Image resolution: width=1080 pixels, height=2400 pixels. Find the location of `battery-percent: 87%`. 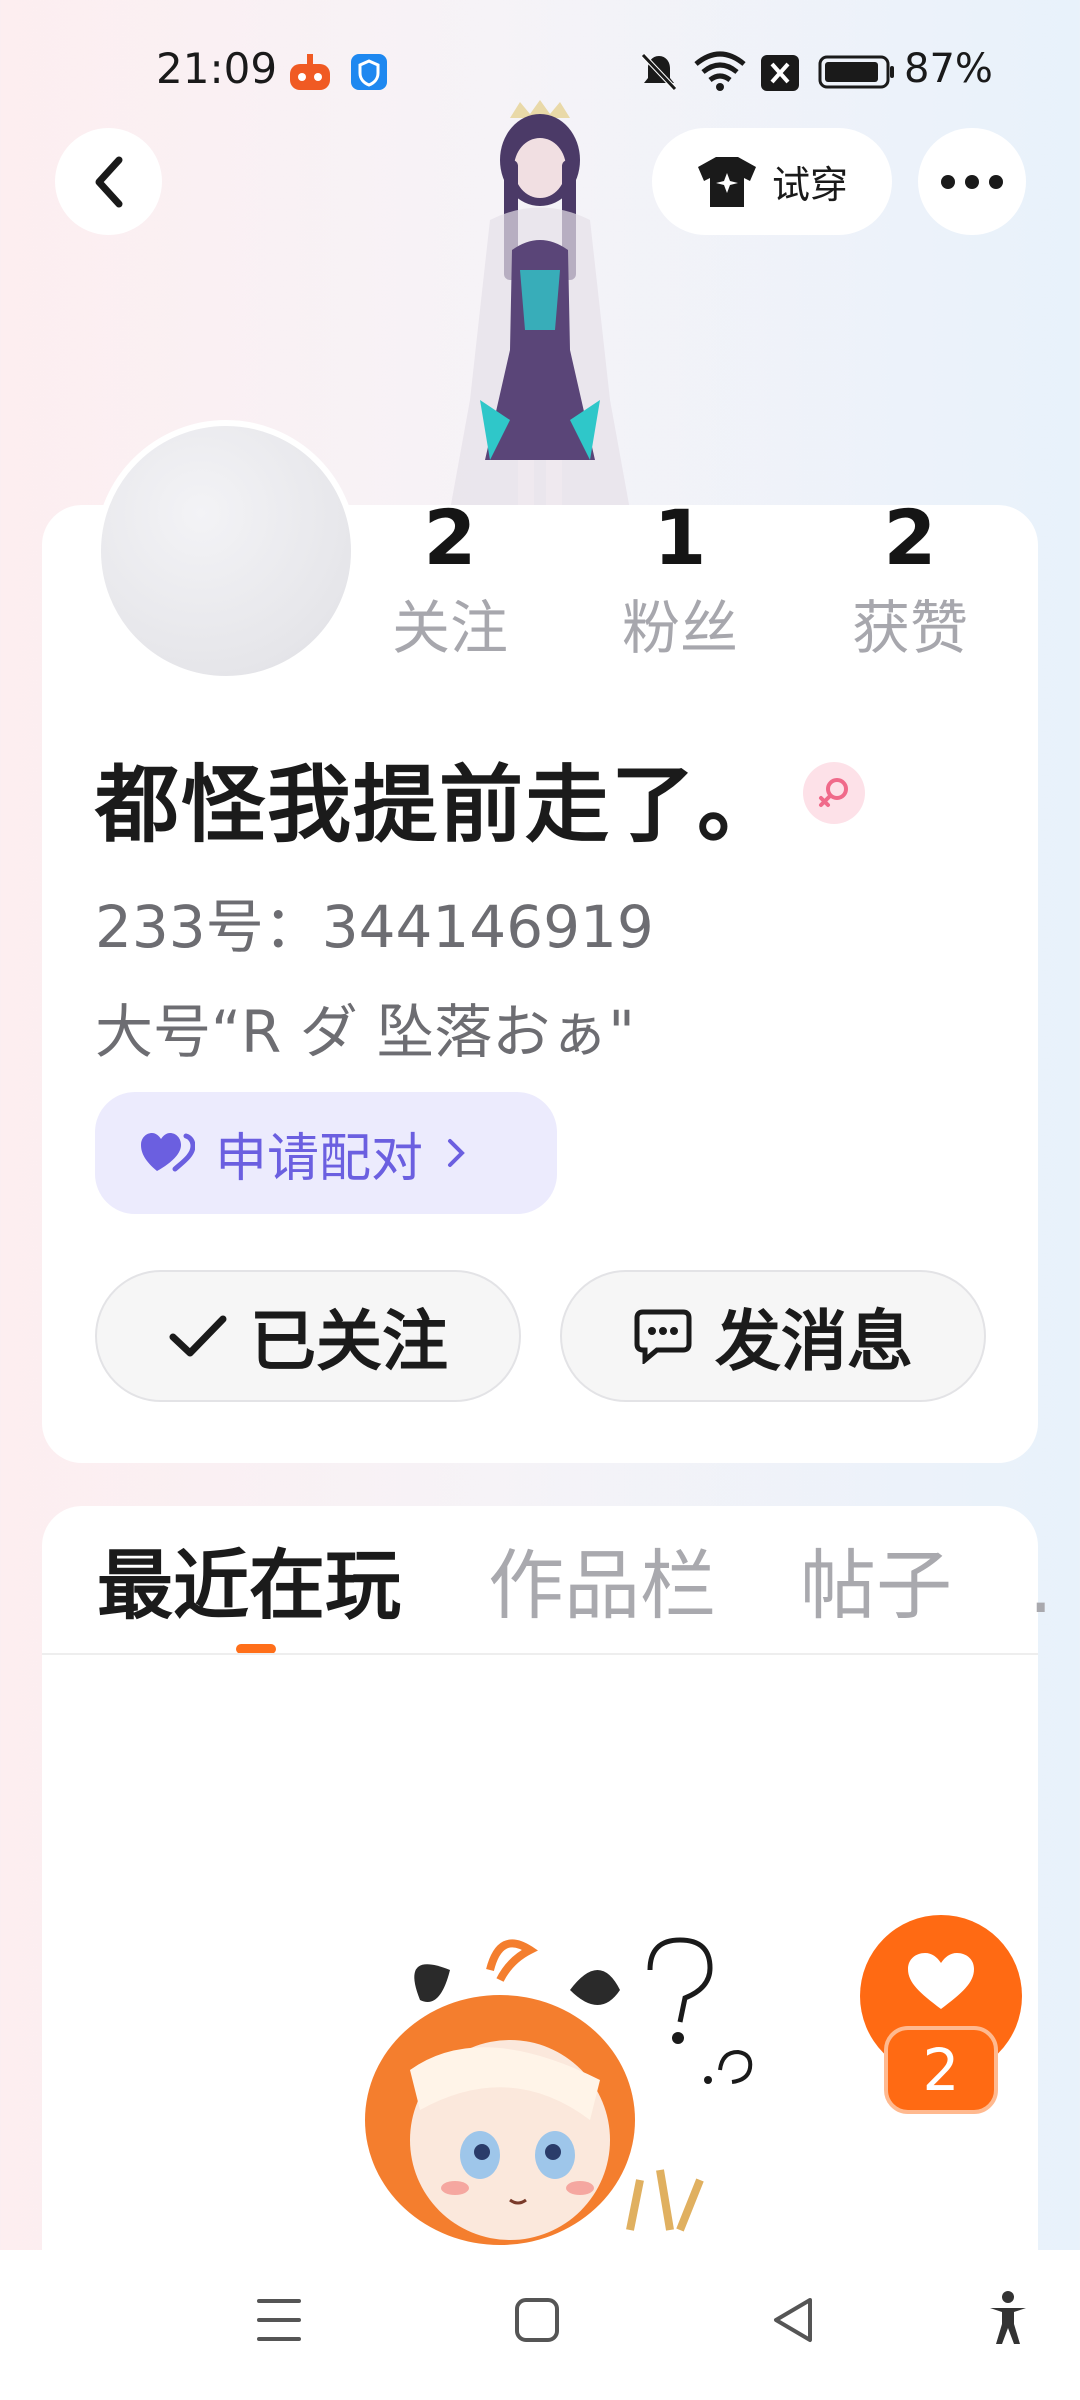

battery-percent: 87% is located at coordinates (948, 69).